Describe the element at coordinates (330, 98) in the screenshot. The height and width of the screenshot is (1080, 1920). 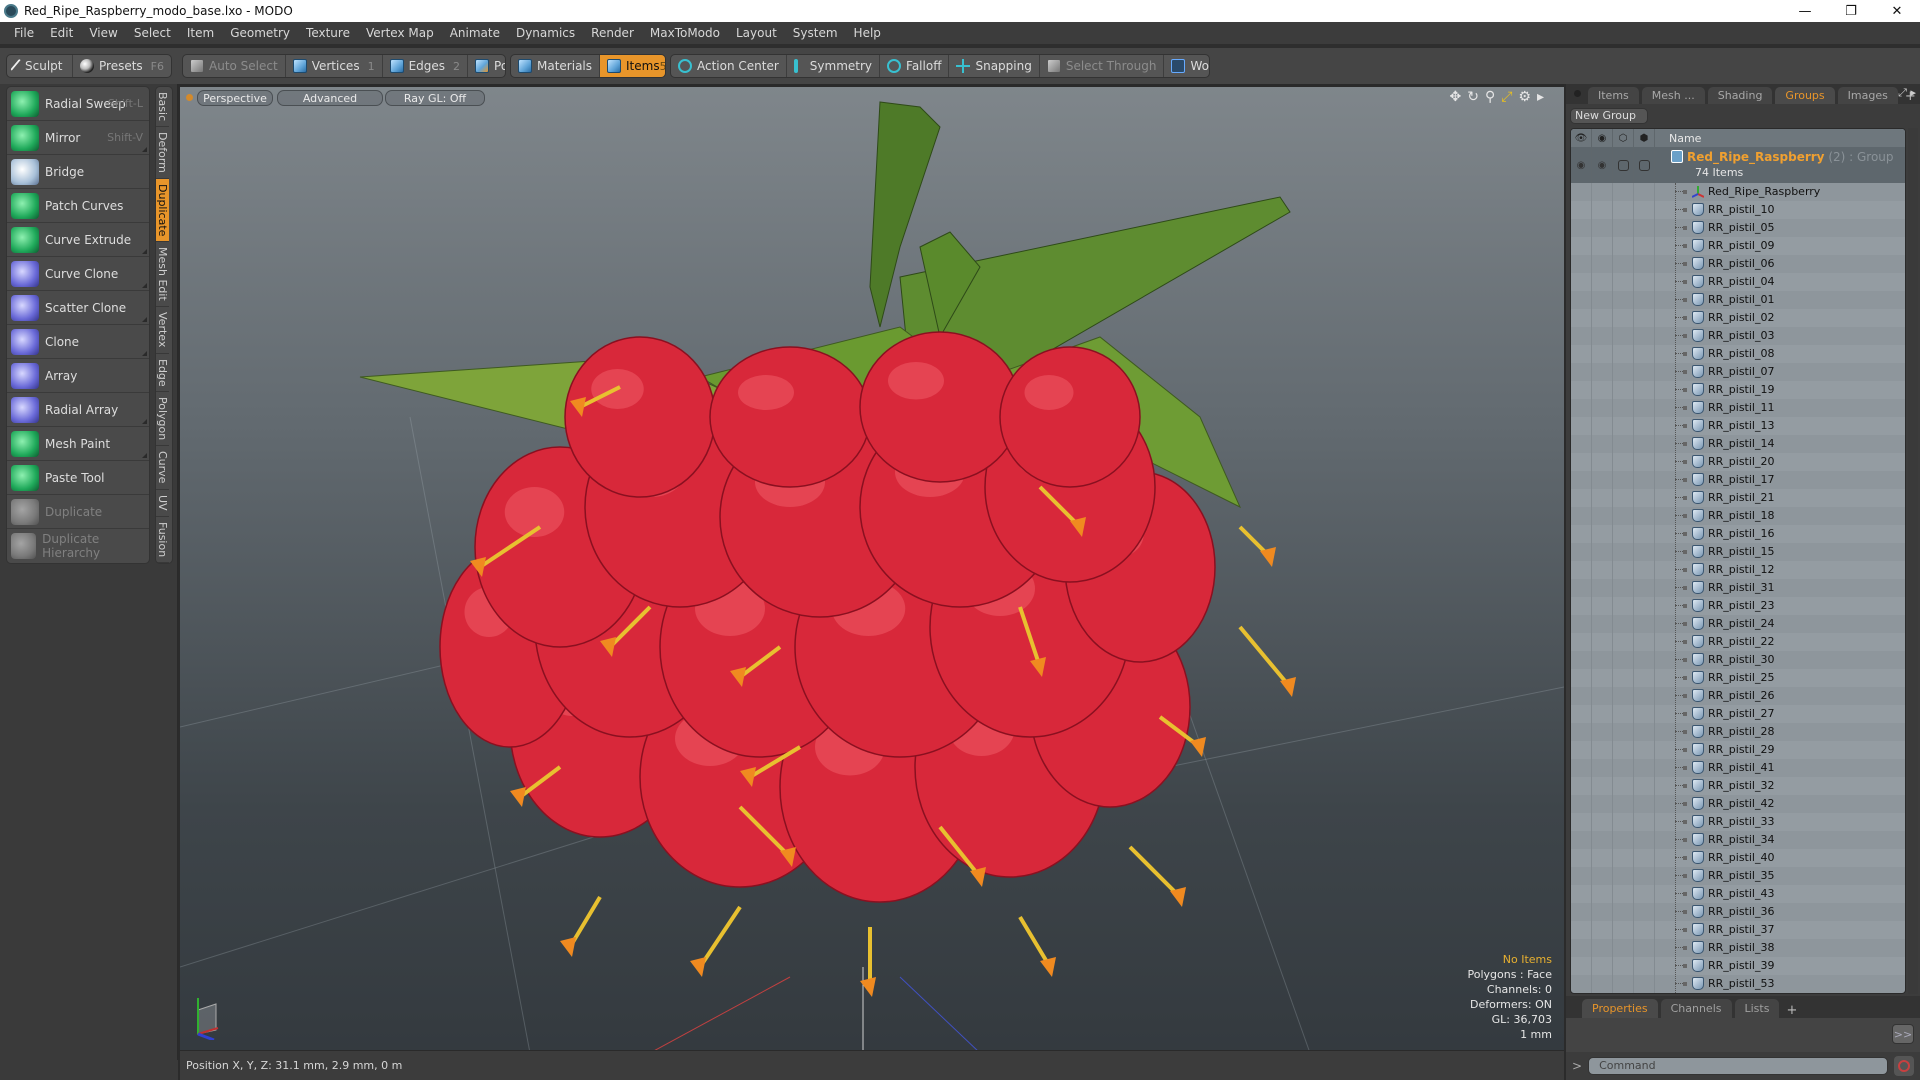
I see `shading-mode-button: Advanced` at that location.